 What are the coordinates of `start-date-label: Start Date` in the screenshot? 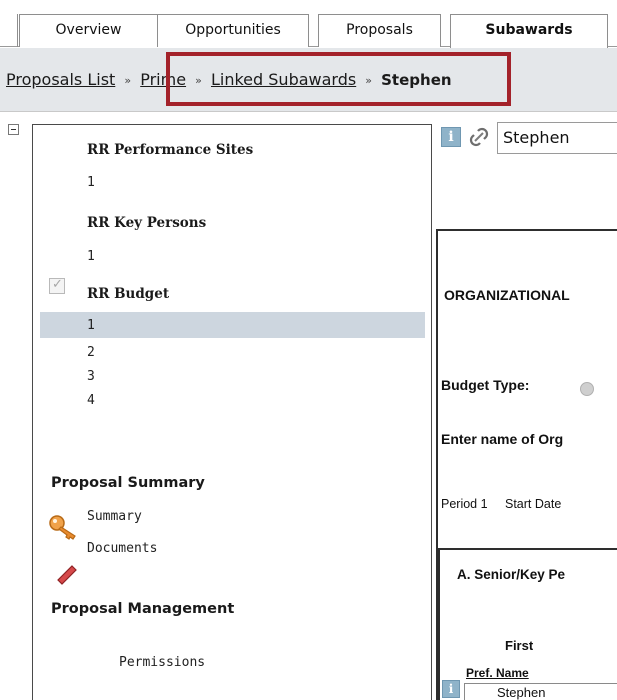 It's located at (533, 504).